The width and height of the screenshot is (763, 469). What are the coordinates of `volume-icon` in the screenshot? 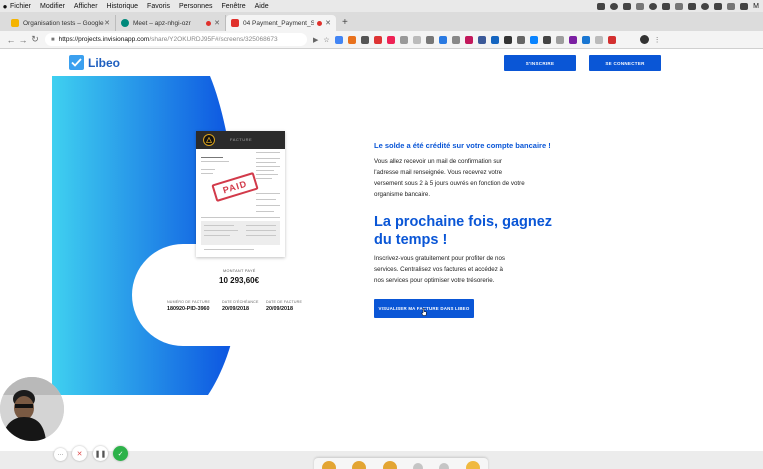 It's located at (731, 6).